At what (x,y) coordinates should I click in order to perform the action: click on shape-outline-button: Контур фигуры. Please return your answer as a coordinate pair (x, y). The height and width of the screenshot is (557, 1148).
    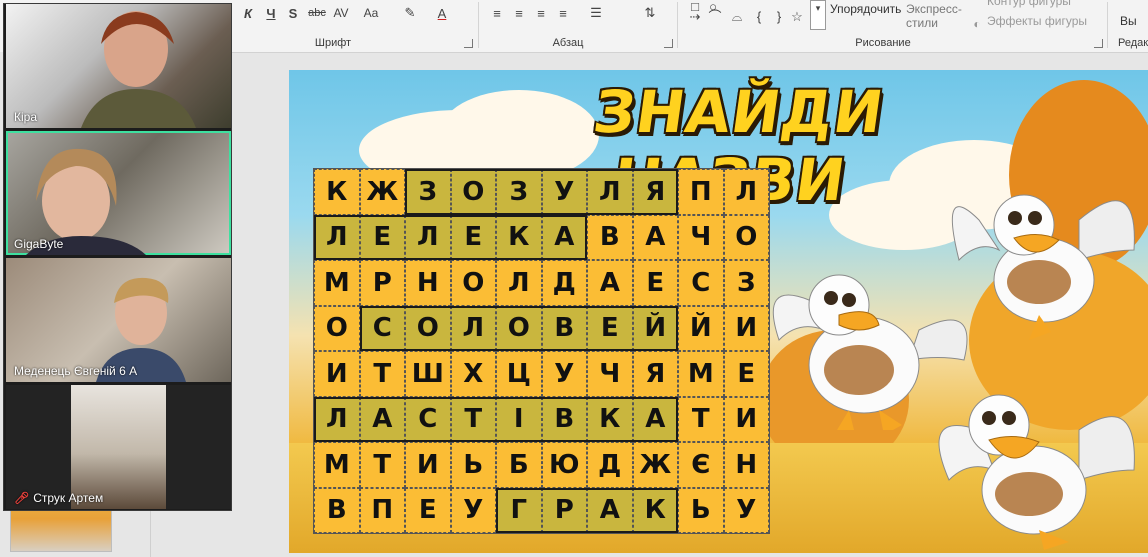
    Looking at the image, I should click on (1029, 4).